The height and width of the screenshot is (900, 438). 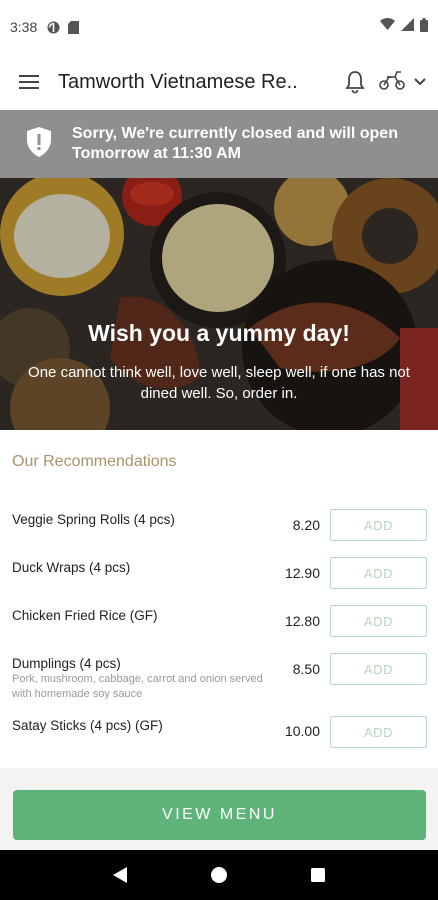 What do you see at coordinates (66, 663) in the screenshot?
I see `item-name: Dumplings (4 pcs)` at bounding box center [66, 663].